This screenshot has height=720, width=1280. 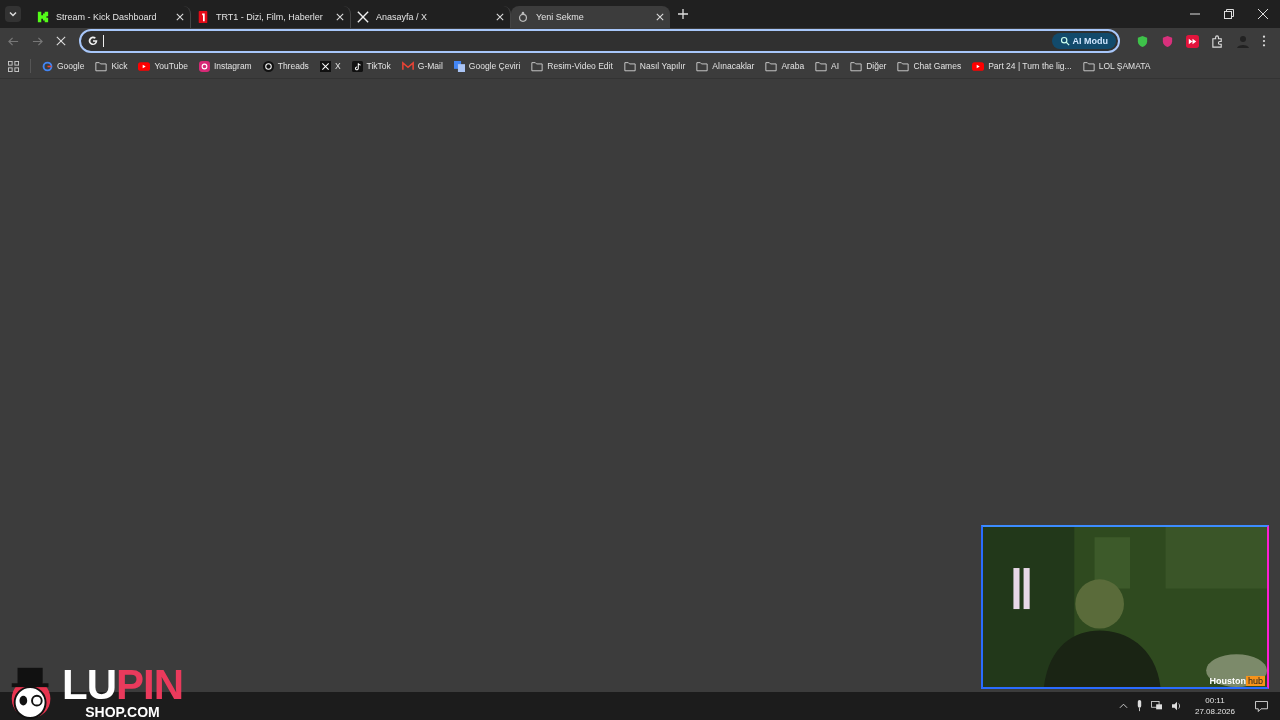 I want to click on tab-title: Yeni Sekme, so click(x=560, y=17).